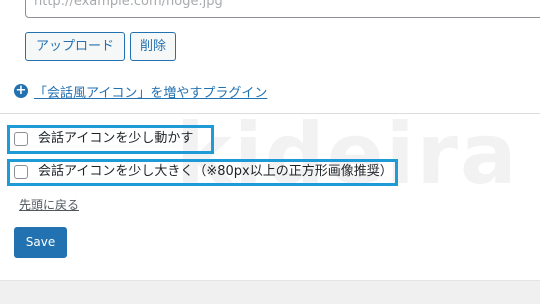 Image resolution: width=540 pixels, height=304 pixels. I want to click on enlarge-icon-checkbox, so click(21, 172).